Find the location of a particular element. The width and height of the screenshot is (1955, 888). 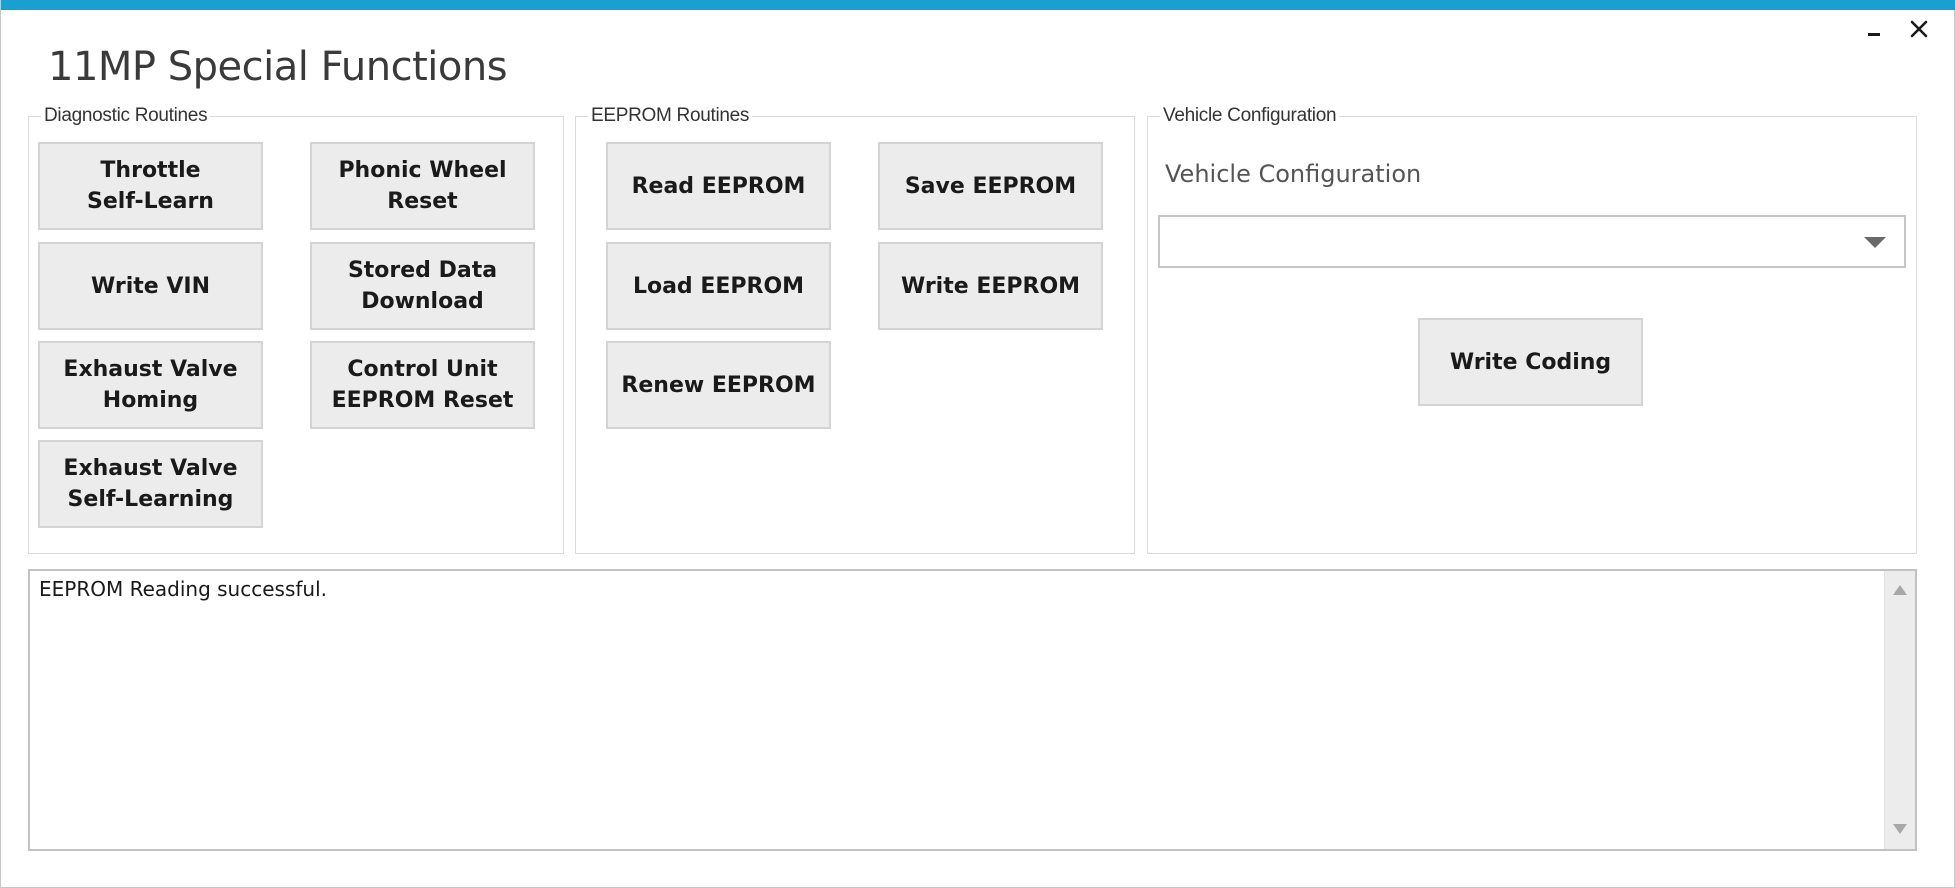

scroll-up-icon is located at coordinates (1900, 590).